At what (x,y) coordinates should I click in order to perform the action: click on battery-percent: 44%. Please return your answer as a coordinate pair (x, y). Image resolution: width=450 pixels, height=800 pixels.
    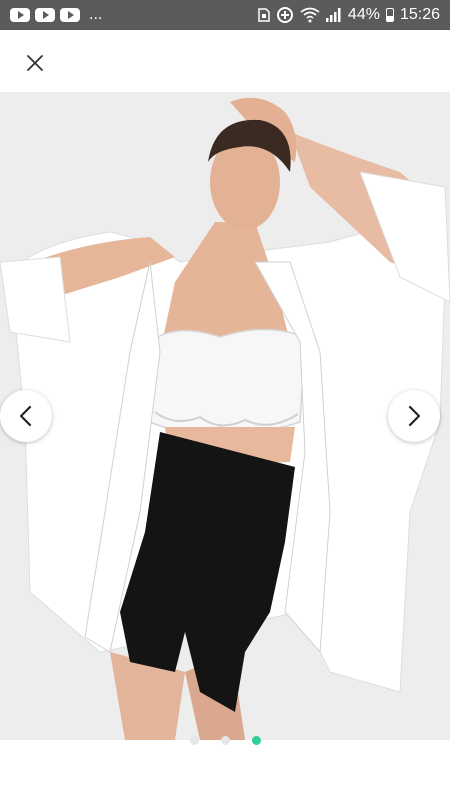
    Looking at the image, I should click on (363, 14).